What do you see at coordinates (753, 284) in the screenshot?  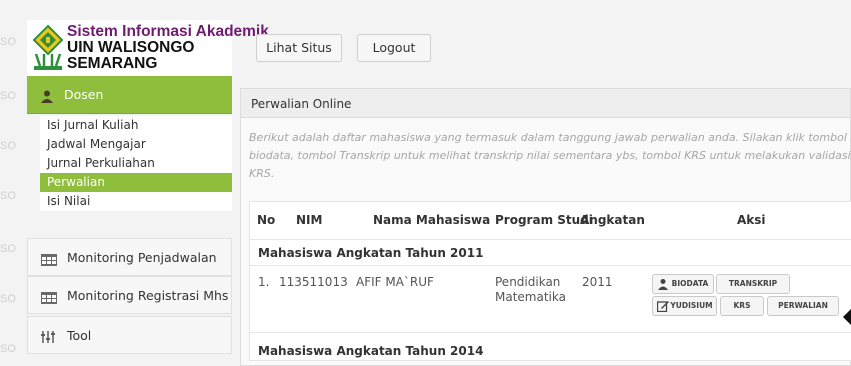 I see `transkrip-button: TRANSKRIP` at bounding box center [753, 284].